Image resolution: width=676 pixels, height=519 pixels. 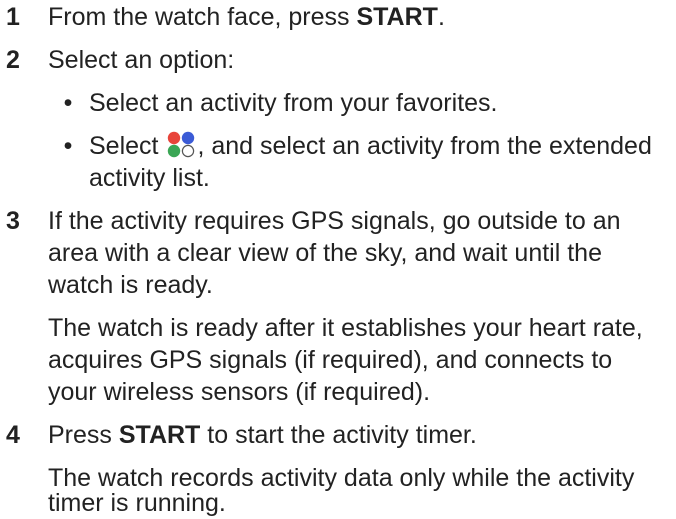 What do you see at coordinates (293, 103) in the screenshot?
I see `bullet-text: Select an activity from your favorites.` at bounding box center [293, 103].